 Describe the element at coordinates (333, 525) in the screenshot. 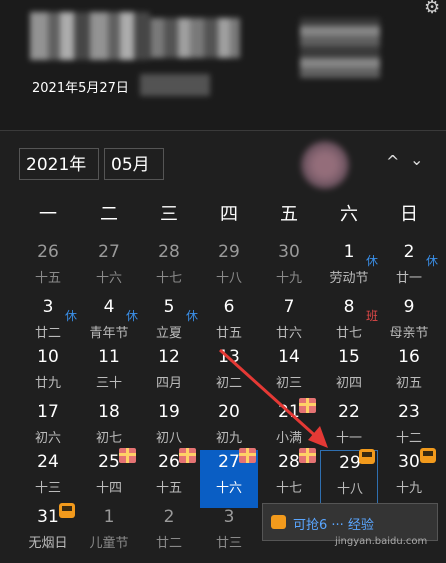

I see `promo-text: 可抢6 ··· 经验` at that location.